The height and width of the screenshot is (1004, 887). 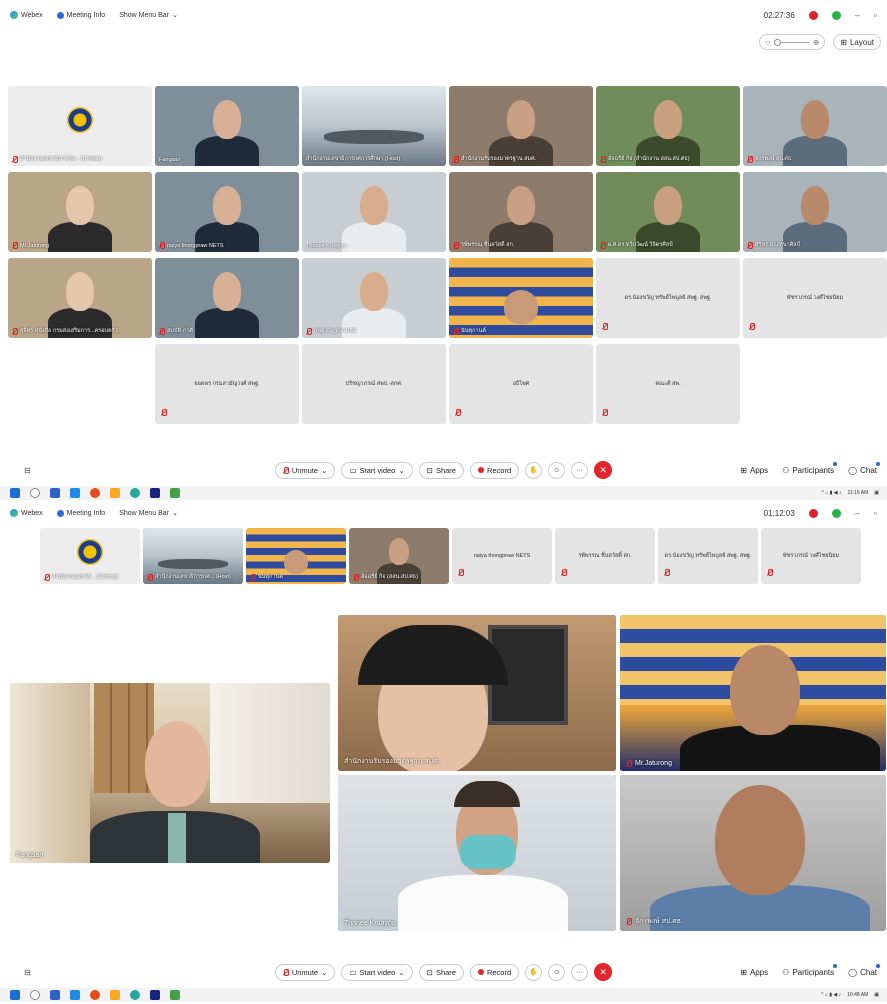 What do you see at coordinates (80, 126) in the screenshot?
I see `participant-video-tile: สำนักงานเลขาธิการกศ... (Cohost)` at bounding box center [80, 126].